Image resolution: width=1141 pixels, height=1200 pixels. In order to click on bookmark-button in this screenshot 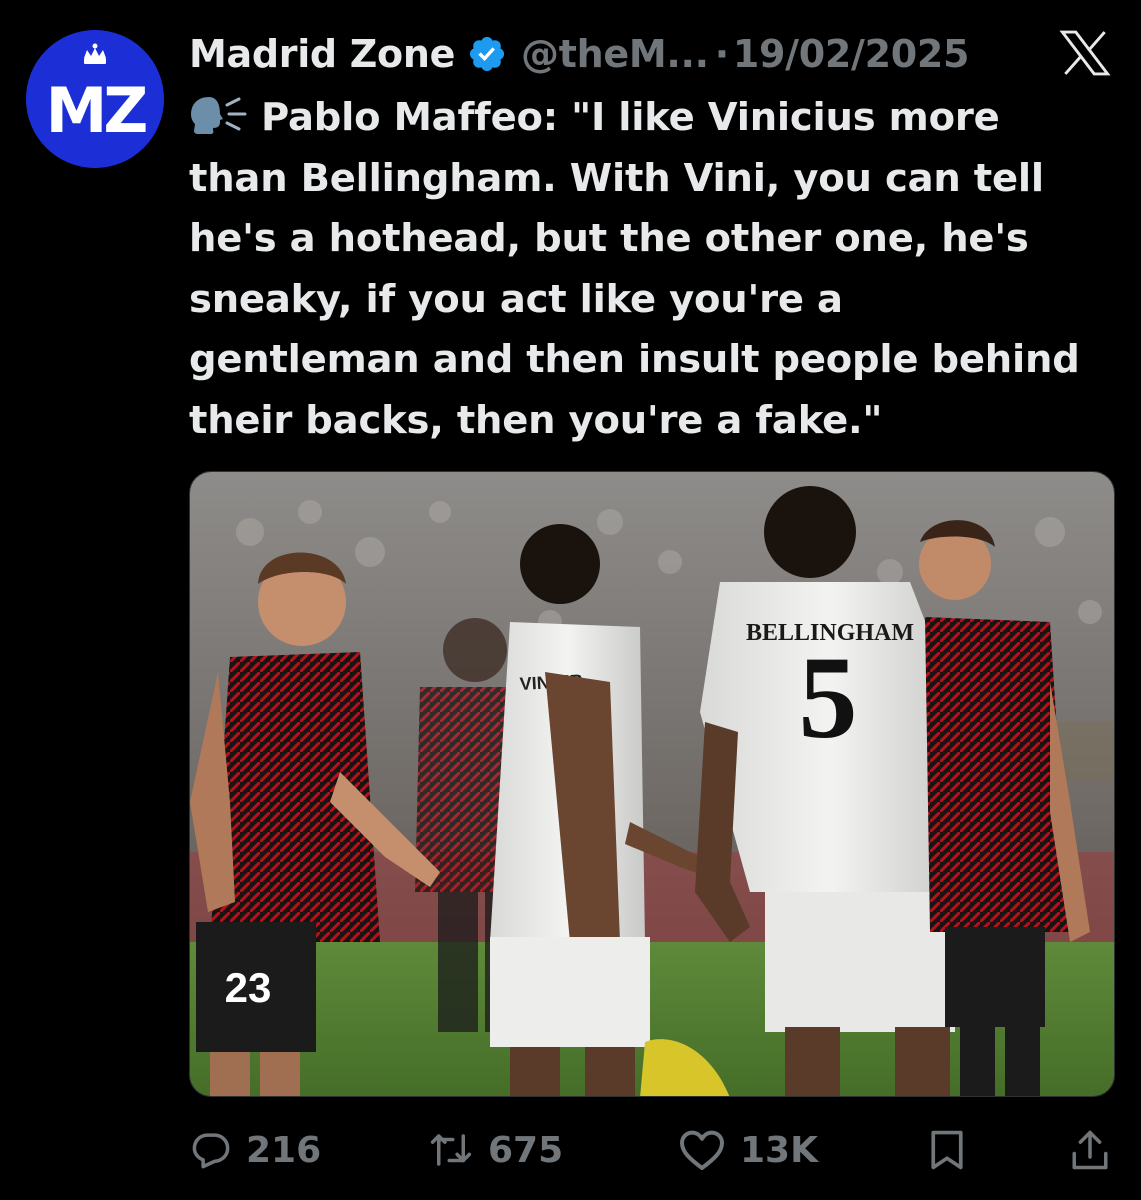, I will do `click(947, 1150)`.